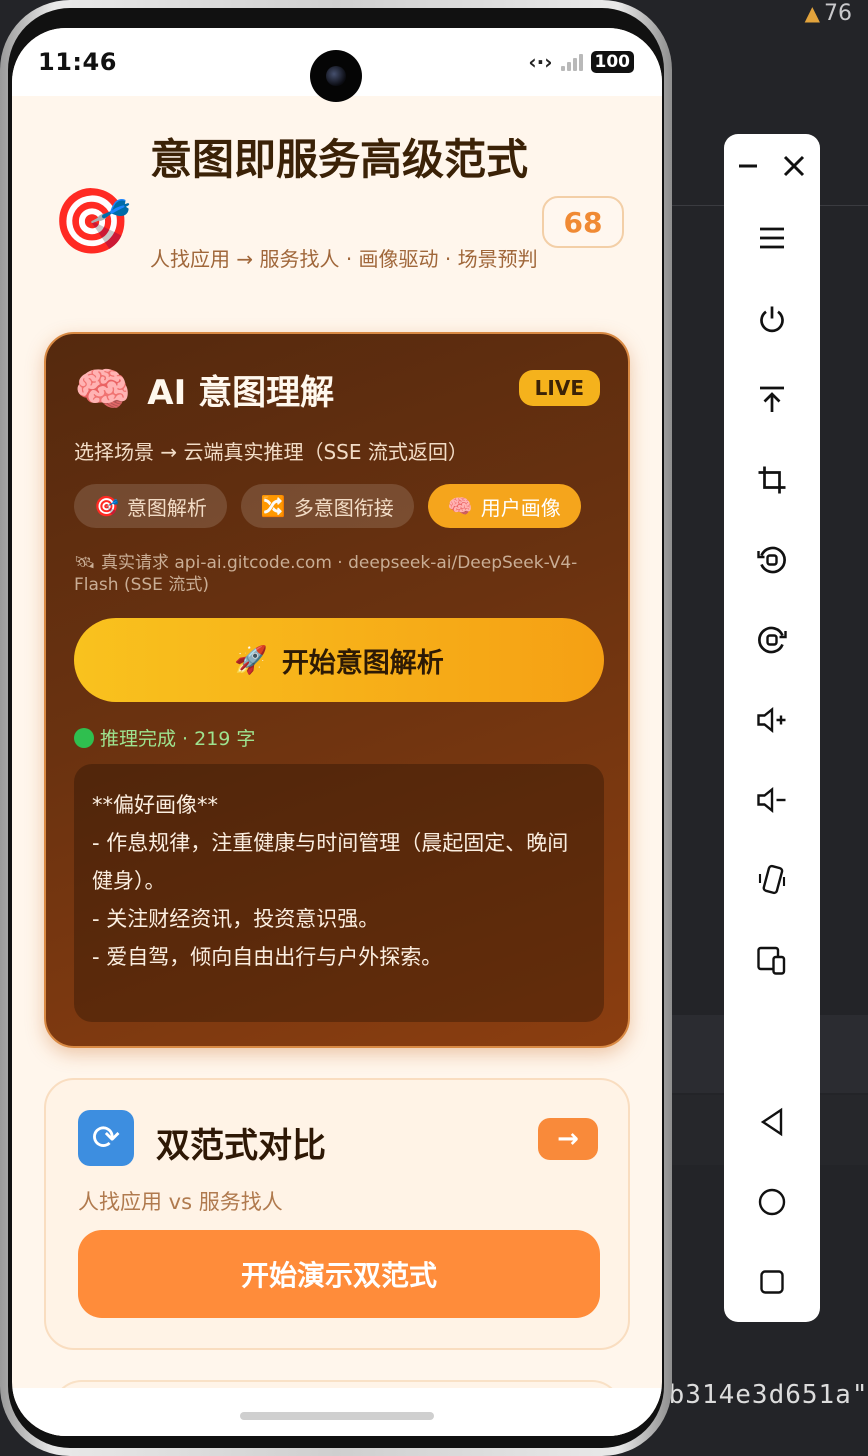 The image size is (868, 1456). What do you see at coordinates (794, 166) in the screenshot?
I see `close-icon` at bounding box center [794, 166].